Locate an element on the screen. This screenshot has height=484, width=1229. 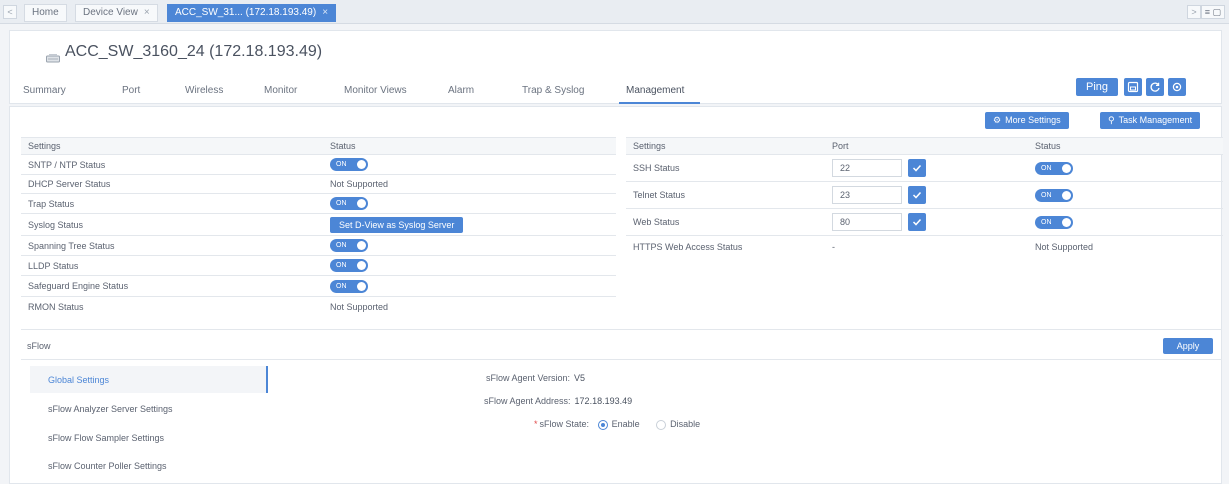
sflow-menu-flow-sampler-settings: sFlow Flow Sampler Settings is located at coordinates (106, 438).